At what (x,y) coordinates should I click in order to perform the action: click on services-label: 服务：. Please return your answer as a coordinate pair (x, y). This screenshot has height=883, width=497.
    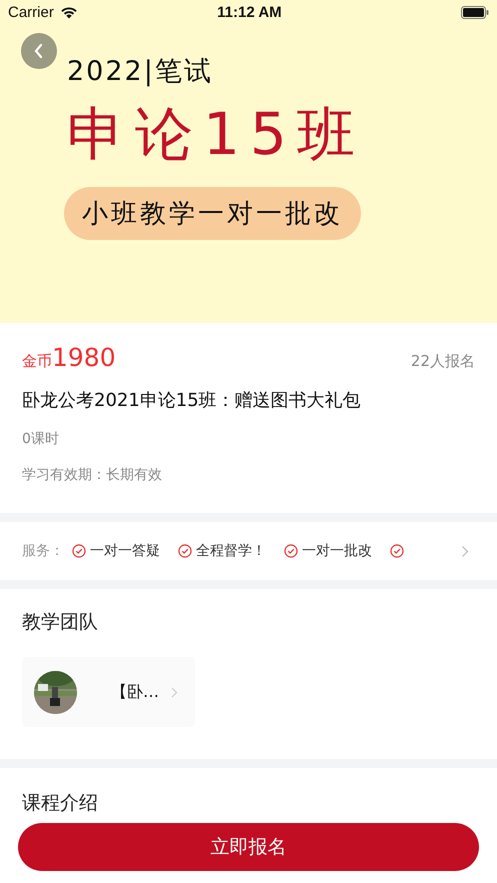
    Looking at the image, I should click on (43, 551).